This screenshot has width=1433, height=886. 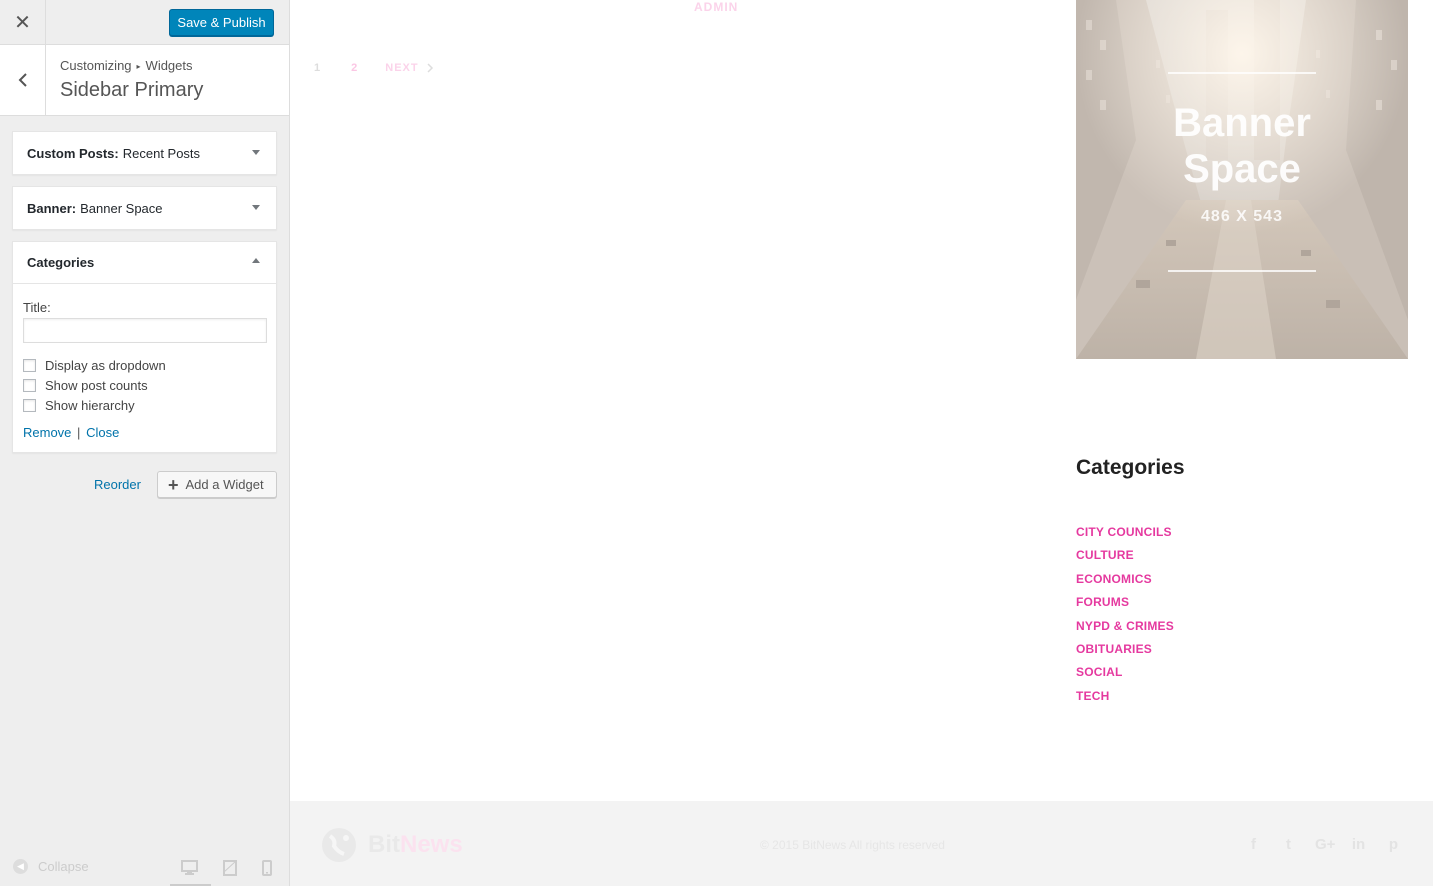 I want to click on category-link: OBITUARIES, so click(x=1125, y=651).